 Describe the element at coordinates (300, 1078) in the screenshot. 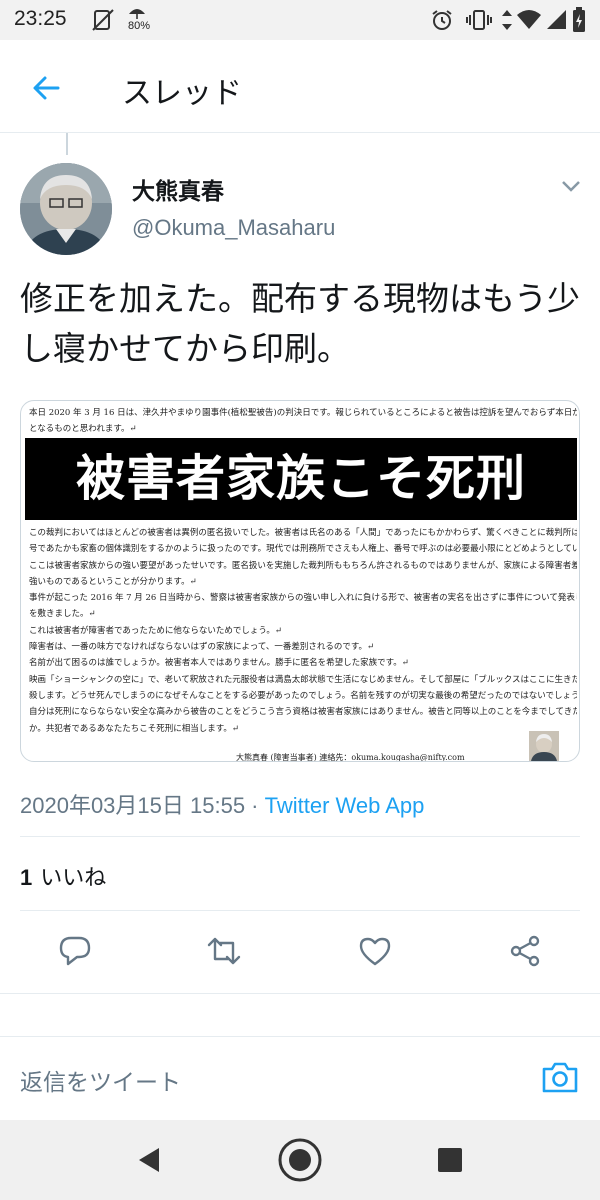

I see `reply-composer: 返信をツイート` at that location.